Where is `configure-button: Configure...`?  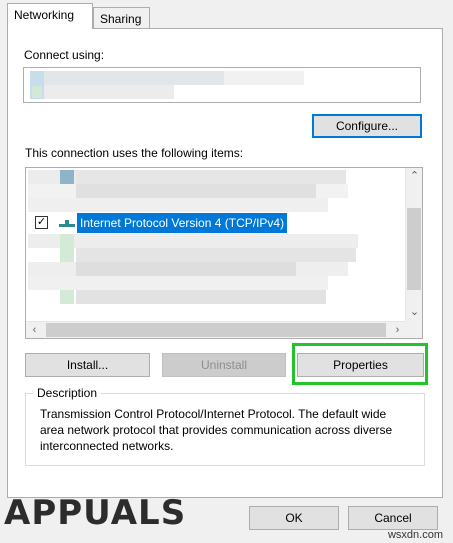 configure-button: Configure... is located at coordinates (367, 126).